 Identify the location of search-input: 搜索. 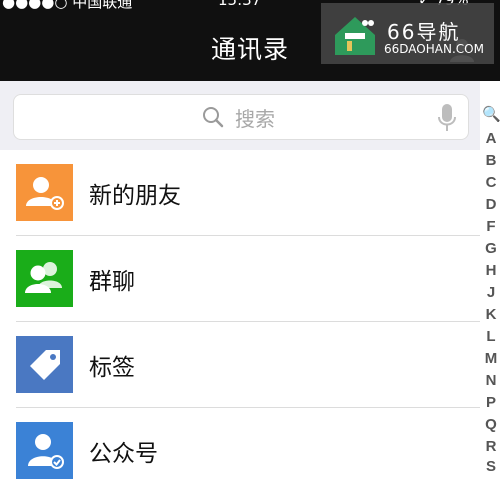
(241, 117).